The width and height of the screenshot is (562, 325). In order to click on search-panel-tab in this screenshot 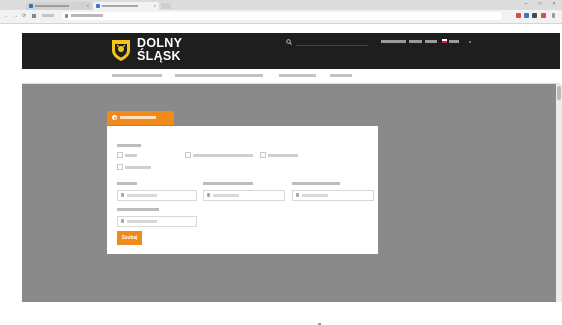, I will do `click(140, 118)`.